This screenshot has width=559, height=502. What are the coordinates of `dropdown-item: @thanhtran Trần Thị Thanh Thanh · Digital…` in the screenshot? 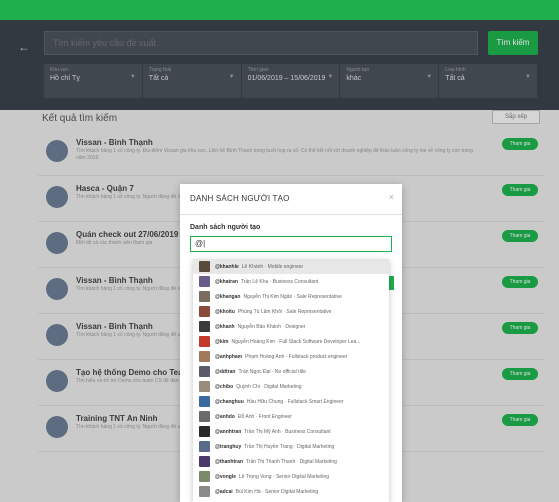 It's located at (291, 461).